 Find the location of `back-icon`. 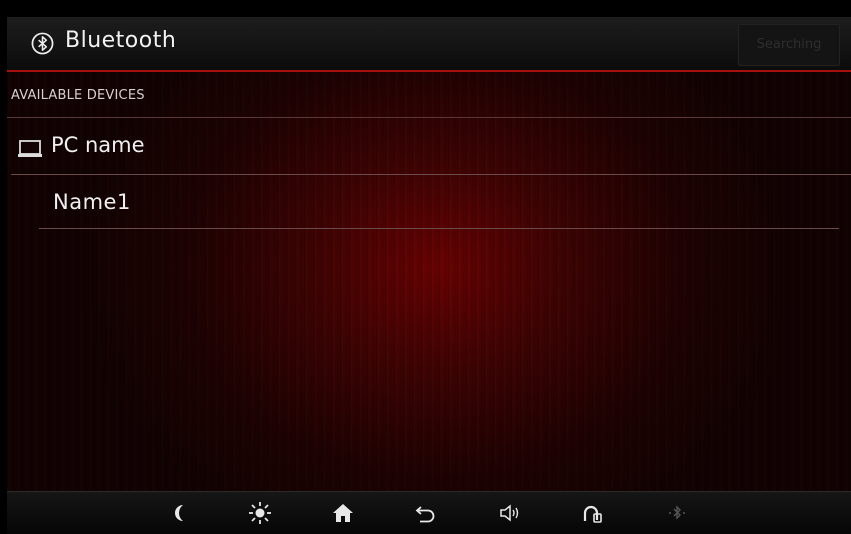

back-icon is located at coordinates (425, 513).